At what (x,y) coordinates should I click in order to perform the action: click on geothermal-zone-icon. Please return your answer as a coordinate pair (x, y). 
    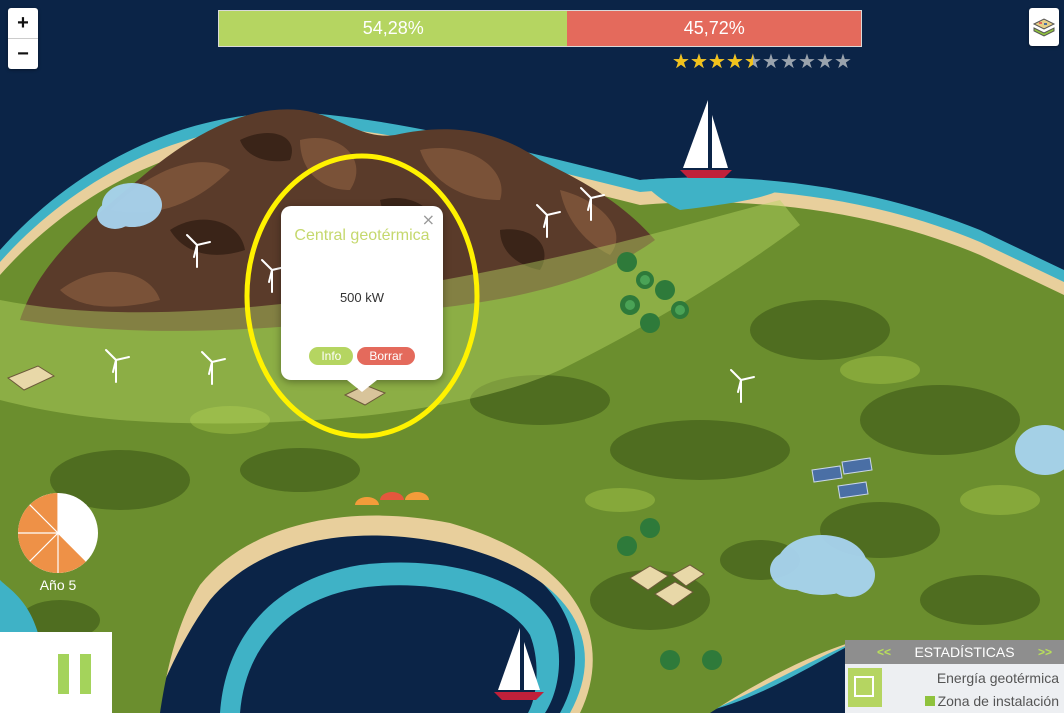
    Looking at the image, I should click on (865, 687).